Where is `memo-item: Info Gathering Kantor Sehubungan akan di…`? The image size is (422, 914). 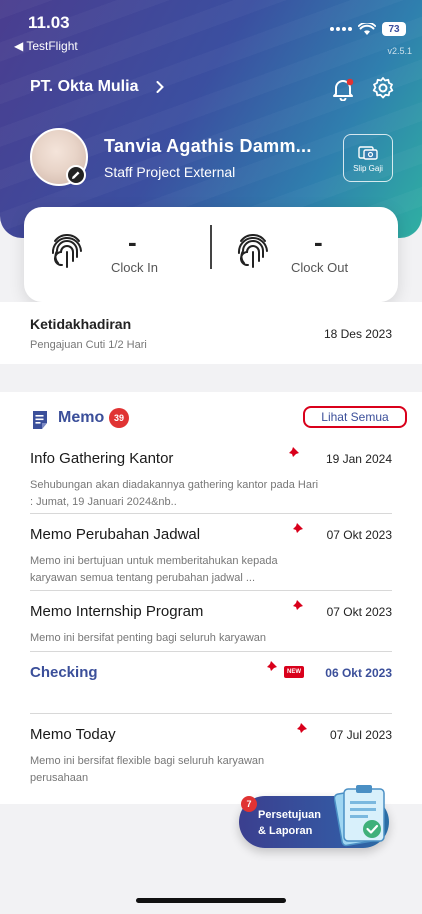
memo-item: Info Gathering Kantor Sehubungan akan di… is located at coordinates (211, 479).